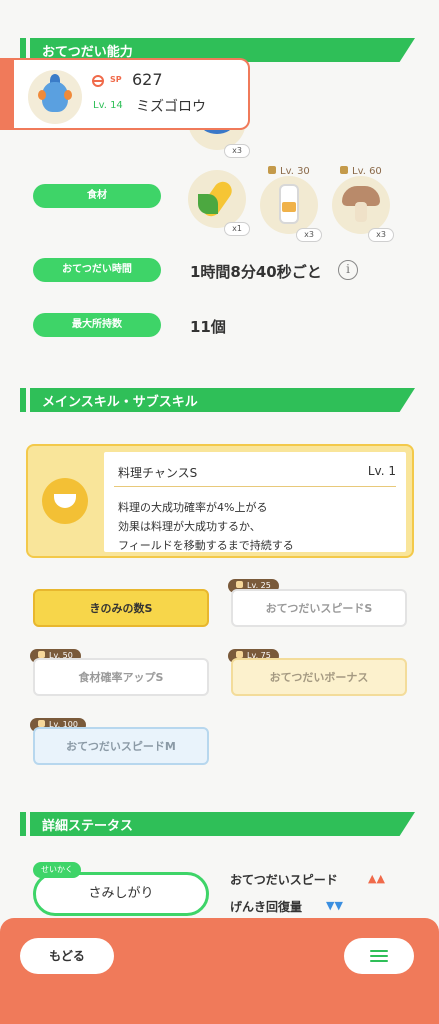  Describe the element at coordinates (121, 677) in the screenshot. I see `sub-skill-button: 食材確率アップS` at that location.